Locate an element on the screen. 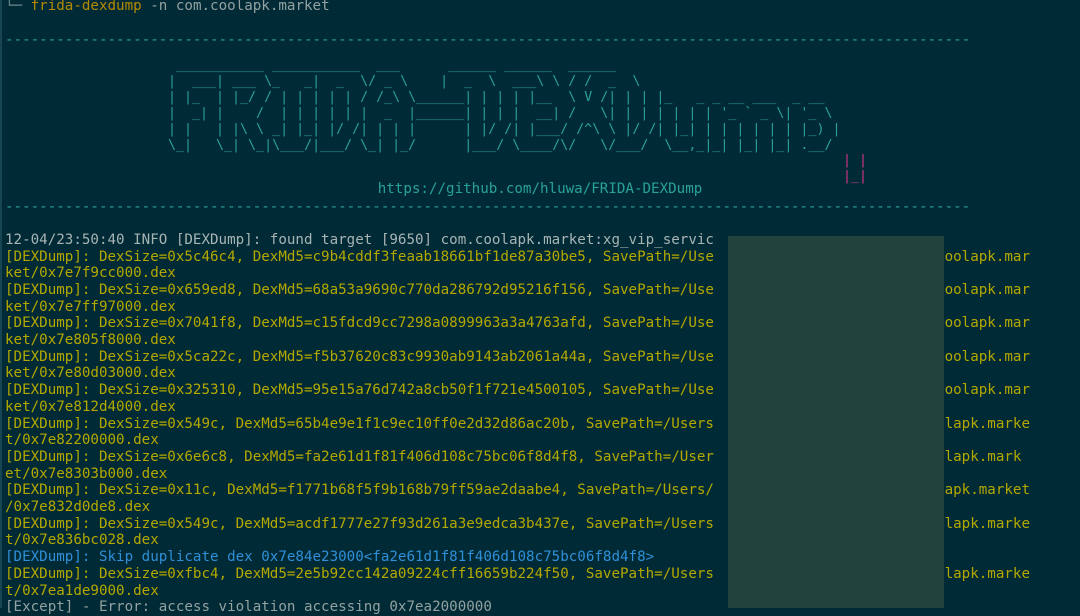 This screenshot has width=1080, height=616. command-args: -n com.coolapk.market is located at coordinates (240, 7).